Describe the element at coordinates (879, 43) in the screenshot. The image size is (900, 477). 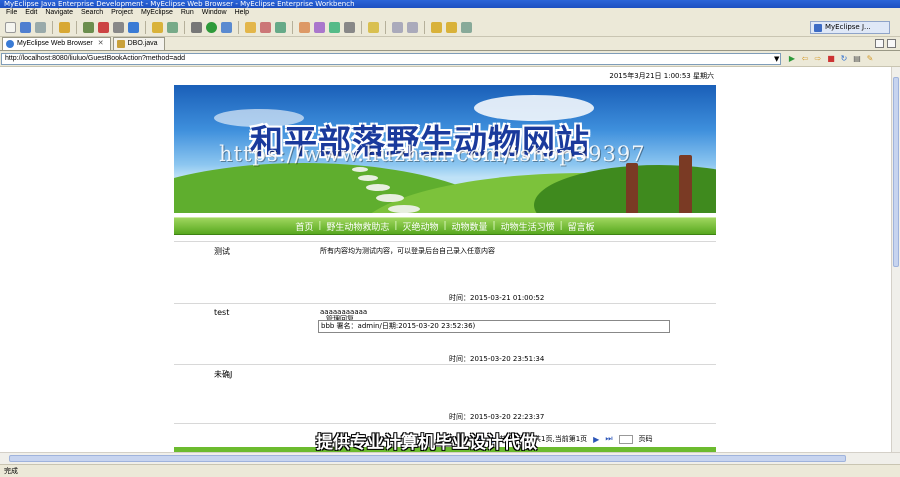
I see `minimize-icon` at that location.